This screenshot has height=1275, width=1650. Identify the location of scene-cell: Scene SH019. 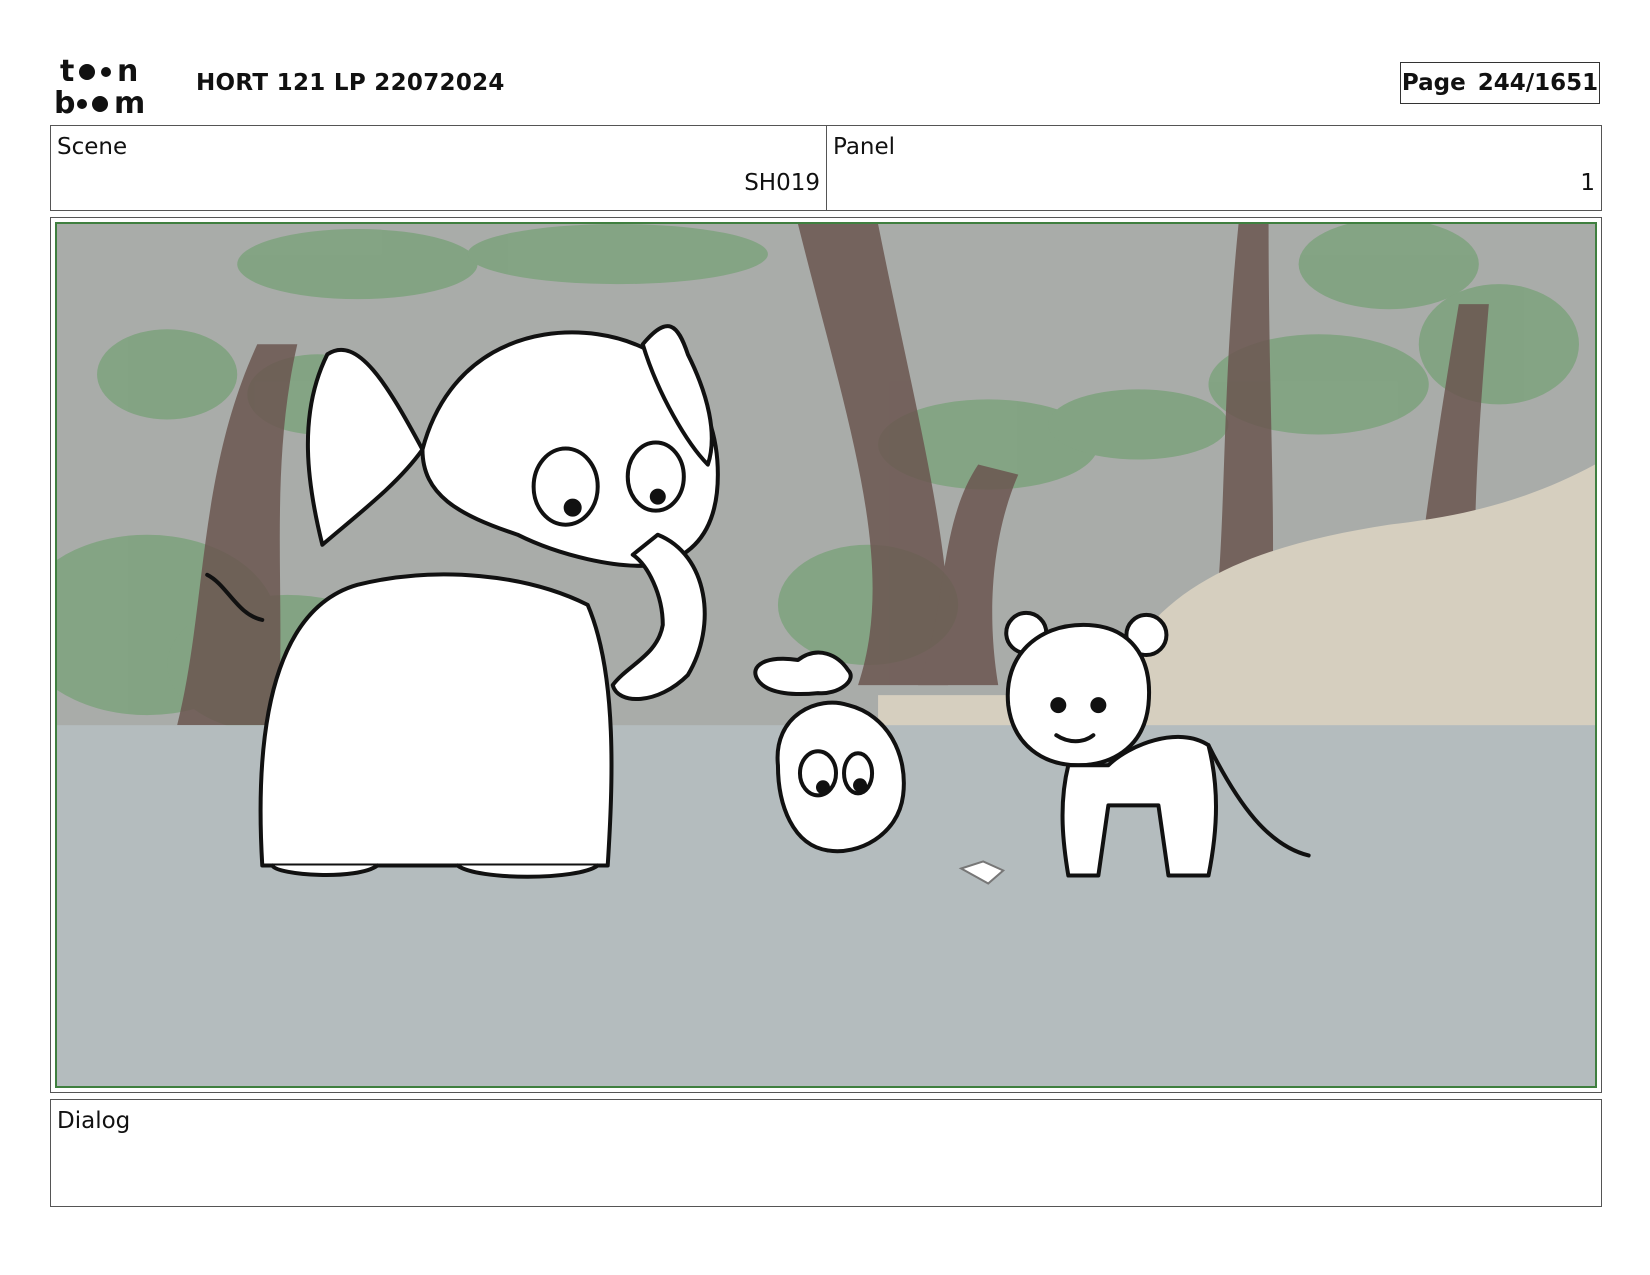
(439, 168).